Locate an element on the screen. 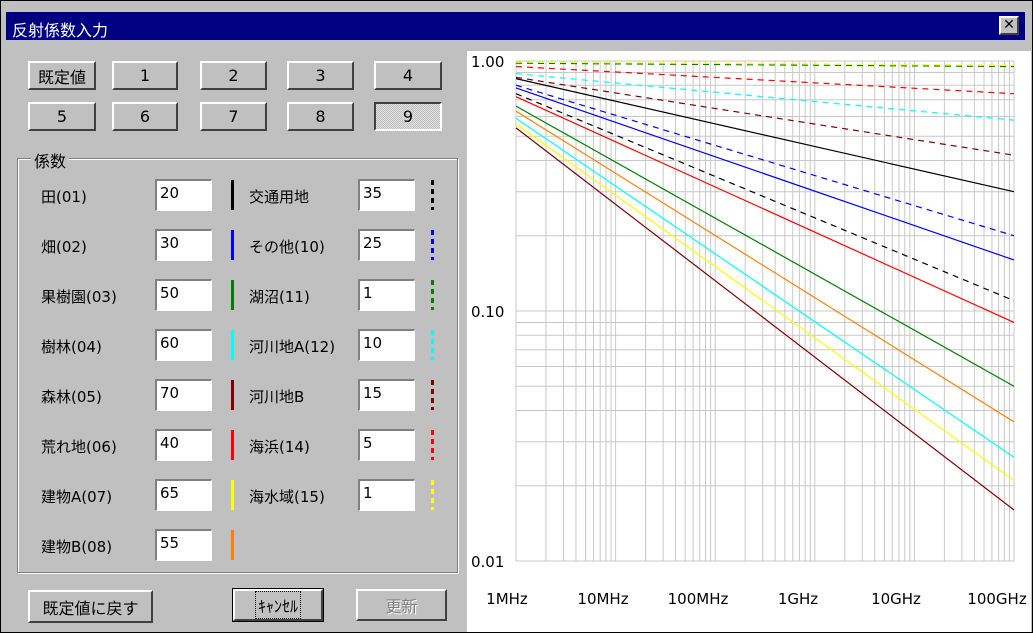  preset-7-button: 7 is located at coordinates (233, 116).